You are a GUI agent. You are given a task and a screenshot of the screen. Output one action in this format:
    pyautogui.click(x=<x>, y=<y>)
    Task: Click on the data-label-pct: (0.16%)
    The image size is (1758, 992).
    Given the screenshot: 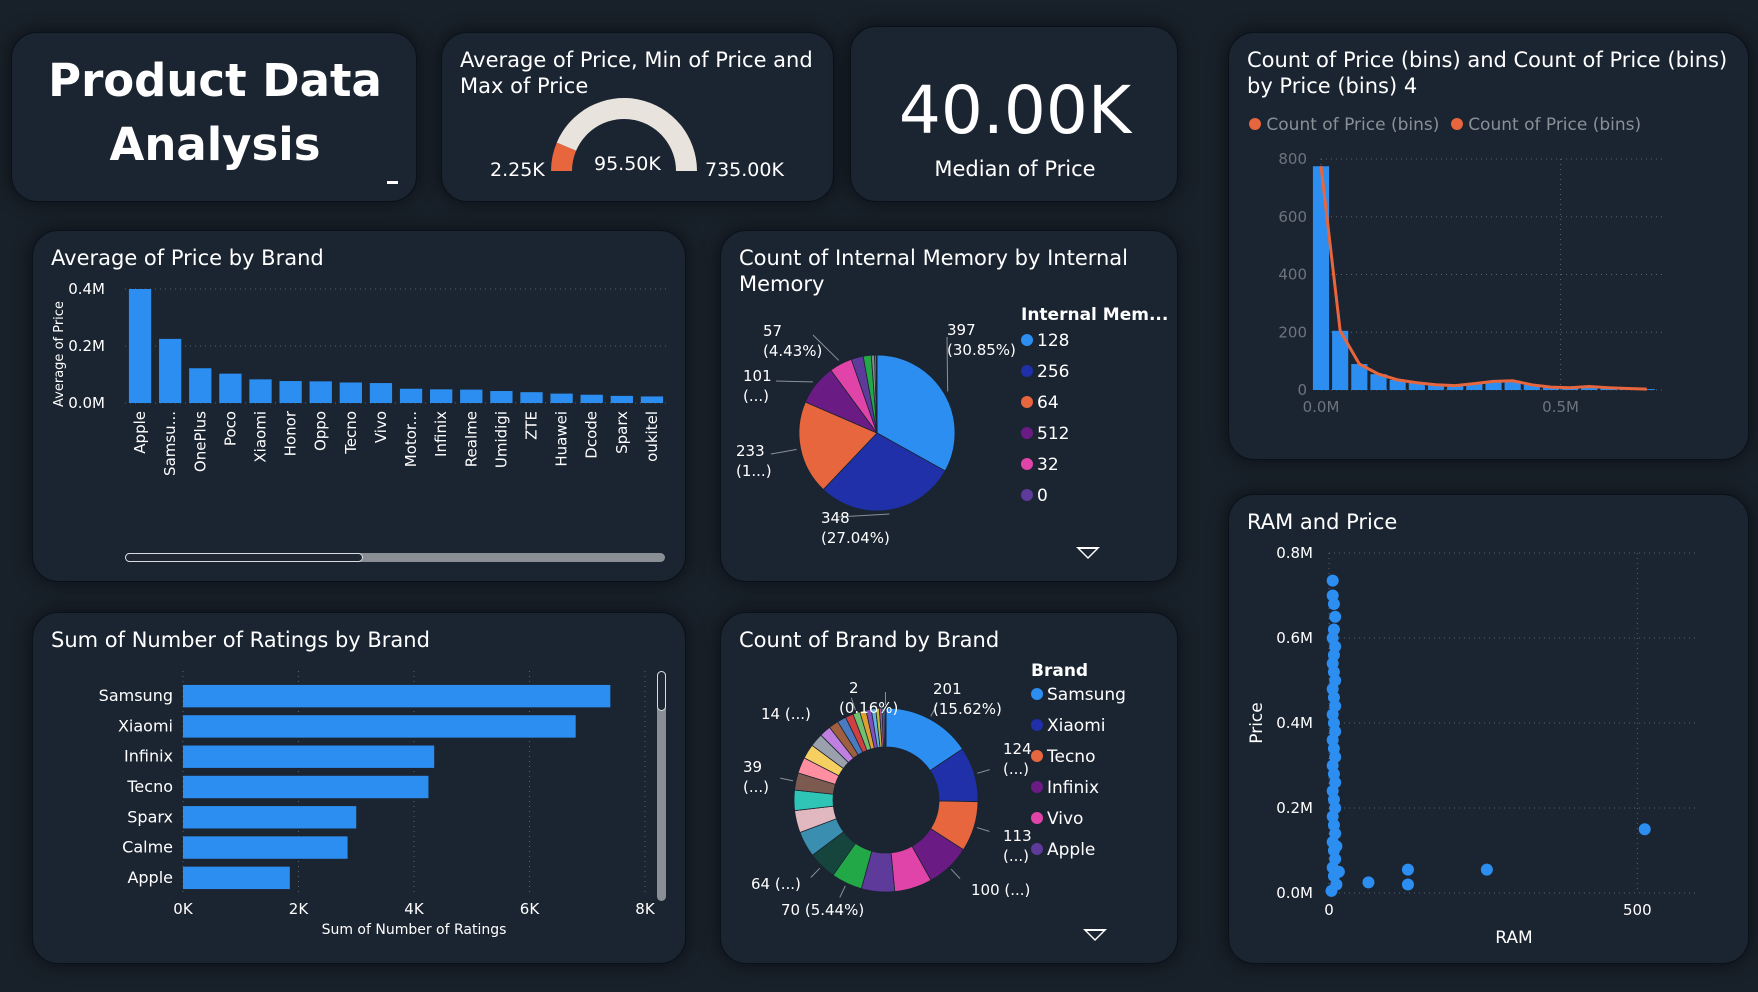 What is the action you would take?
    pyautogui.click(x=868, y=708)
    